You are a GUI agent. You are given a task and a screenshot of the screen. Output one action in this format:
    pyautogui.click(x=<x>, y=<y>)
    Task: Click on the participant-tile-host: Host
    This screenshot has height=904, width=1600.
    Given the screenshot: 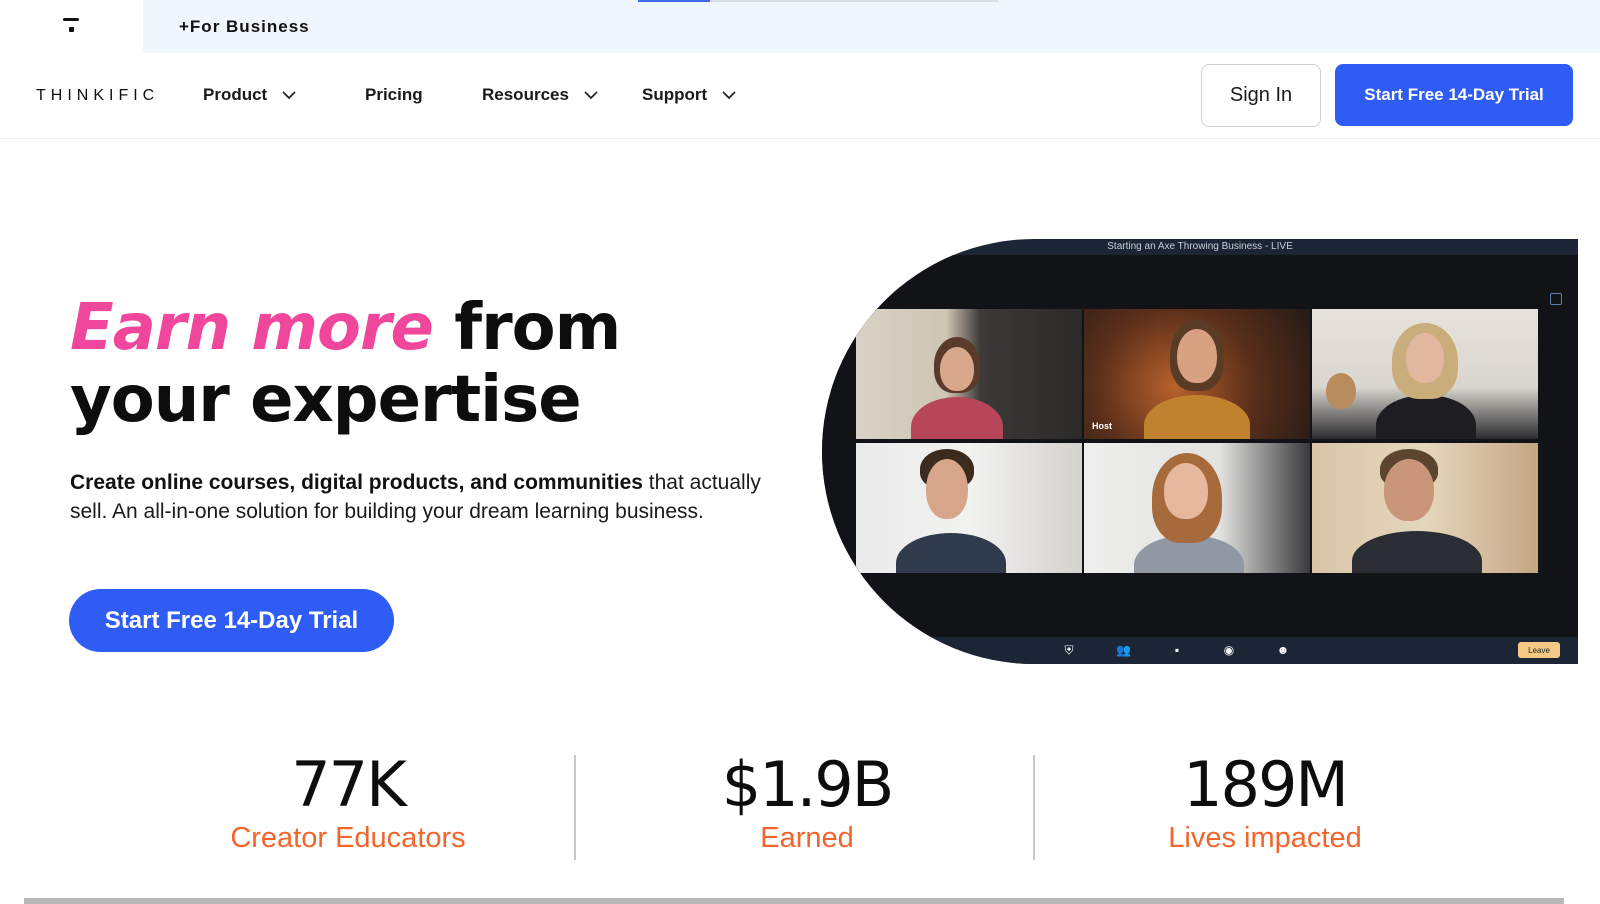 What is the action you would take?
    pyautogui.click(x=1197, y=374)
    